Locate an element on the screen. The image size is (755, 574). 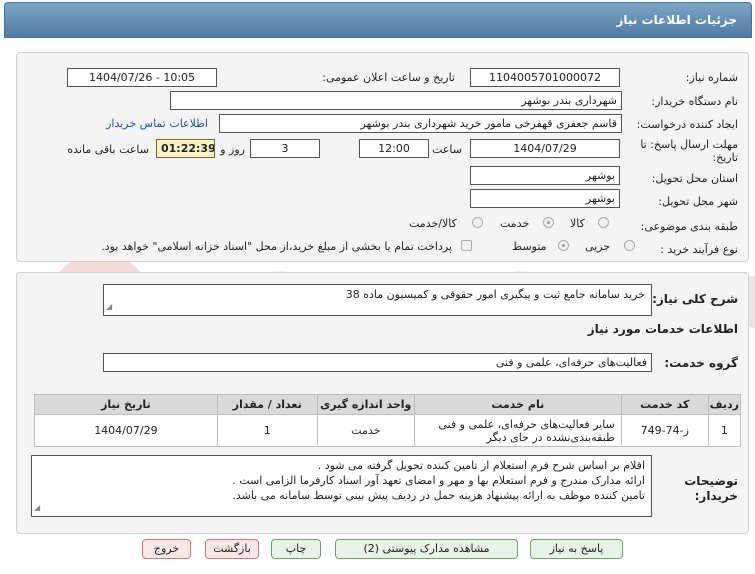
need-number-field: 1104005701000072 is located at coordinates (545, 77).